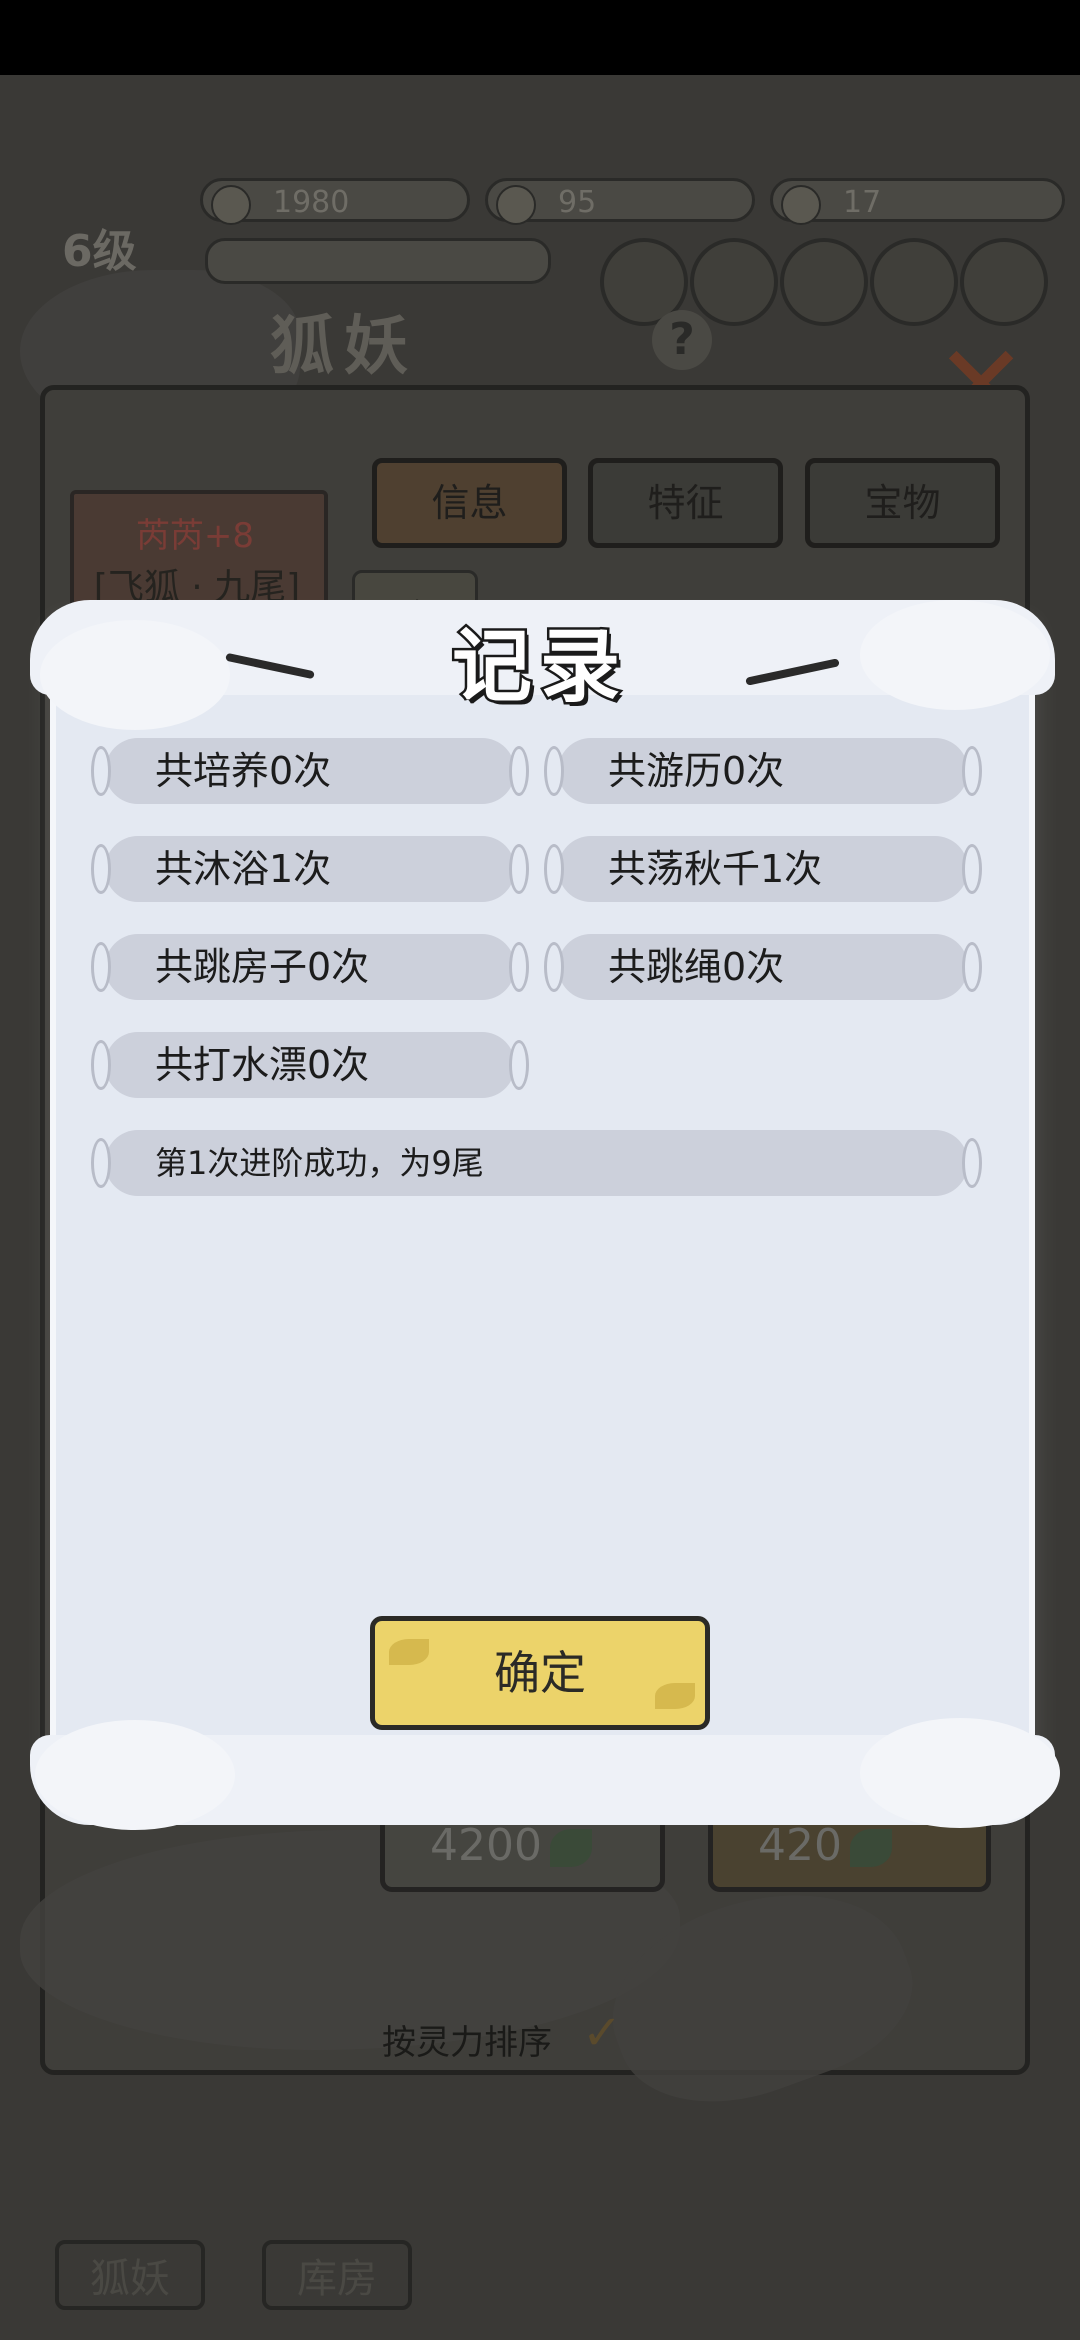 Image resolution: width=1080 pixels, height=2340 pixels. I want to click on help-icon: ?, so click(682, 340).